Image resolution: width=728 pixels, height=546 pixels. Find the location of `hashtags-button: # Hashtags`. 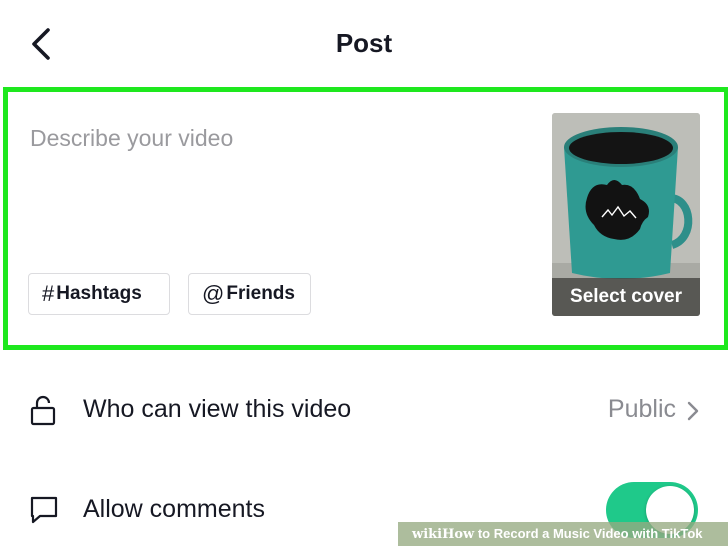

hashtags-button: # Hashtags is located at coordinates (99, 294).